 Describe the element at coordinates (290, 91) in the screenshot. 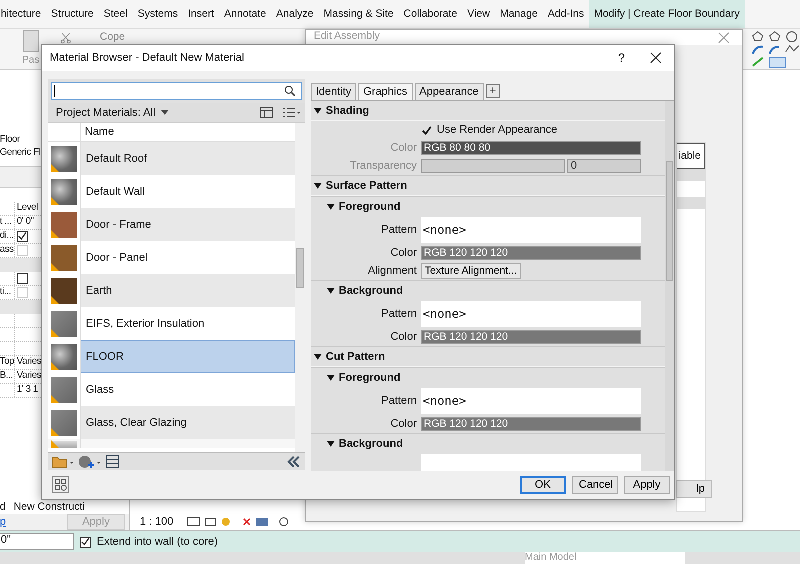

I see `search-icon` at that location.